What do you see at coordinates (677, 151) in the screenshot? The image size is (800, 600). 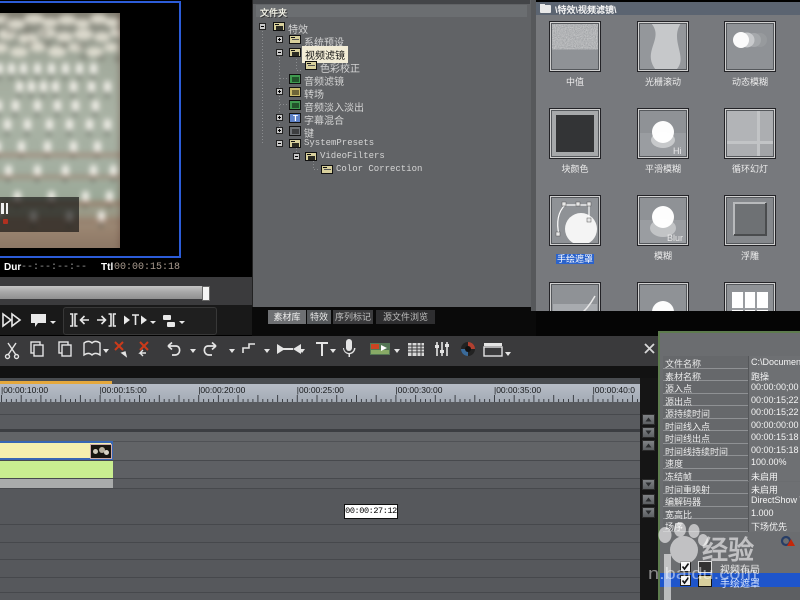 I see `svg-text: Hi` at bounding box center [677, 151].